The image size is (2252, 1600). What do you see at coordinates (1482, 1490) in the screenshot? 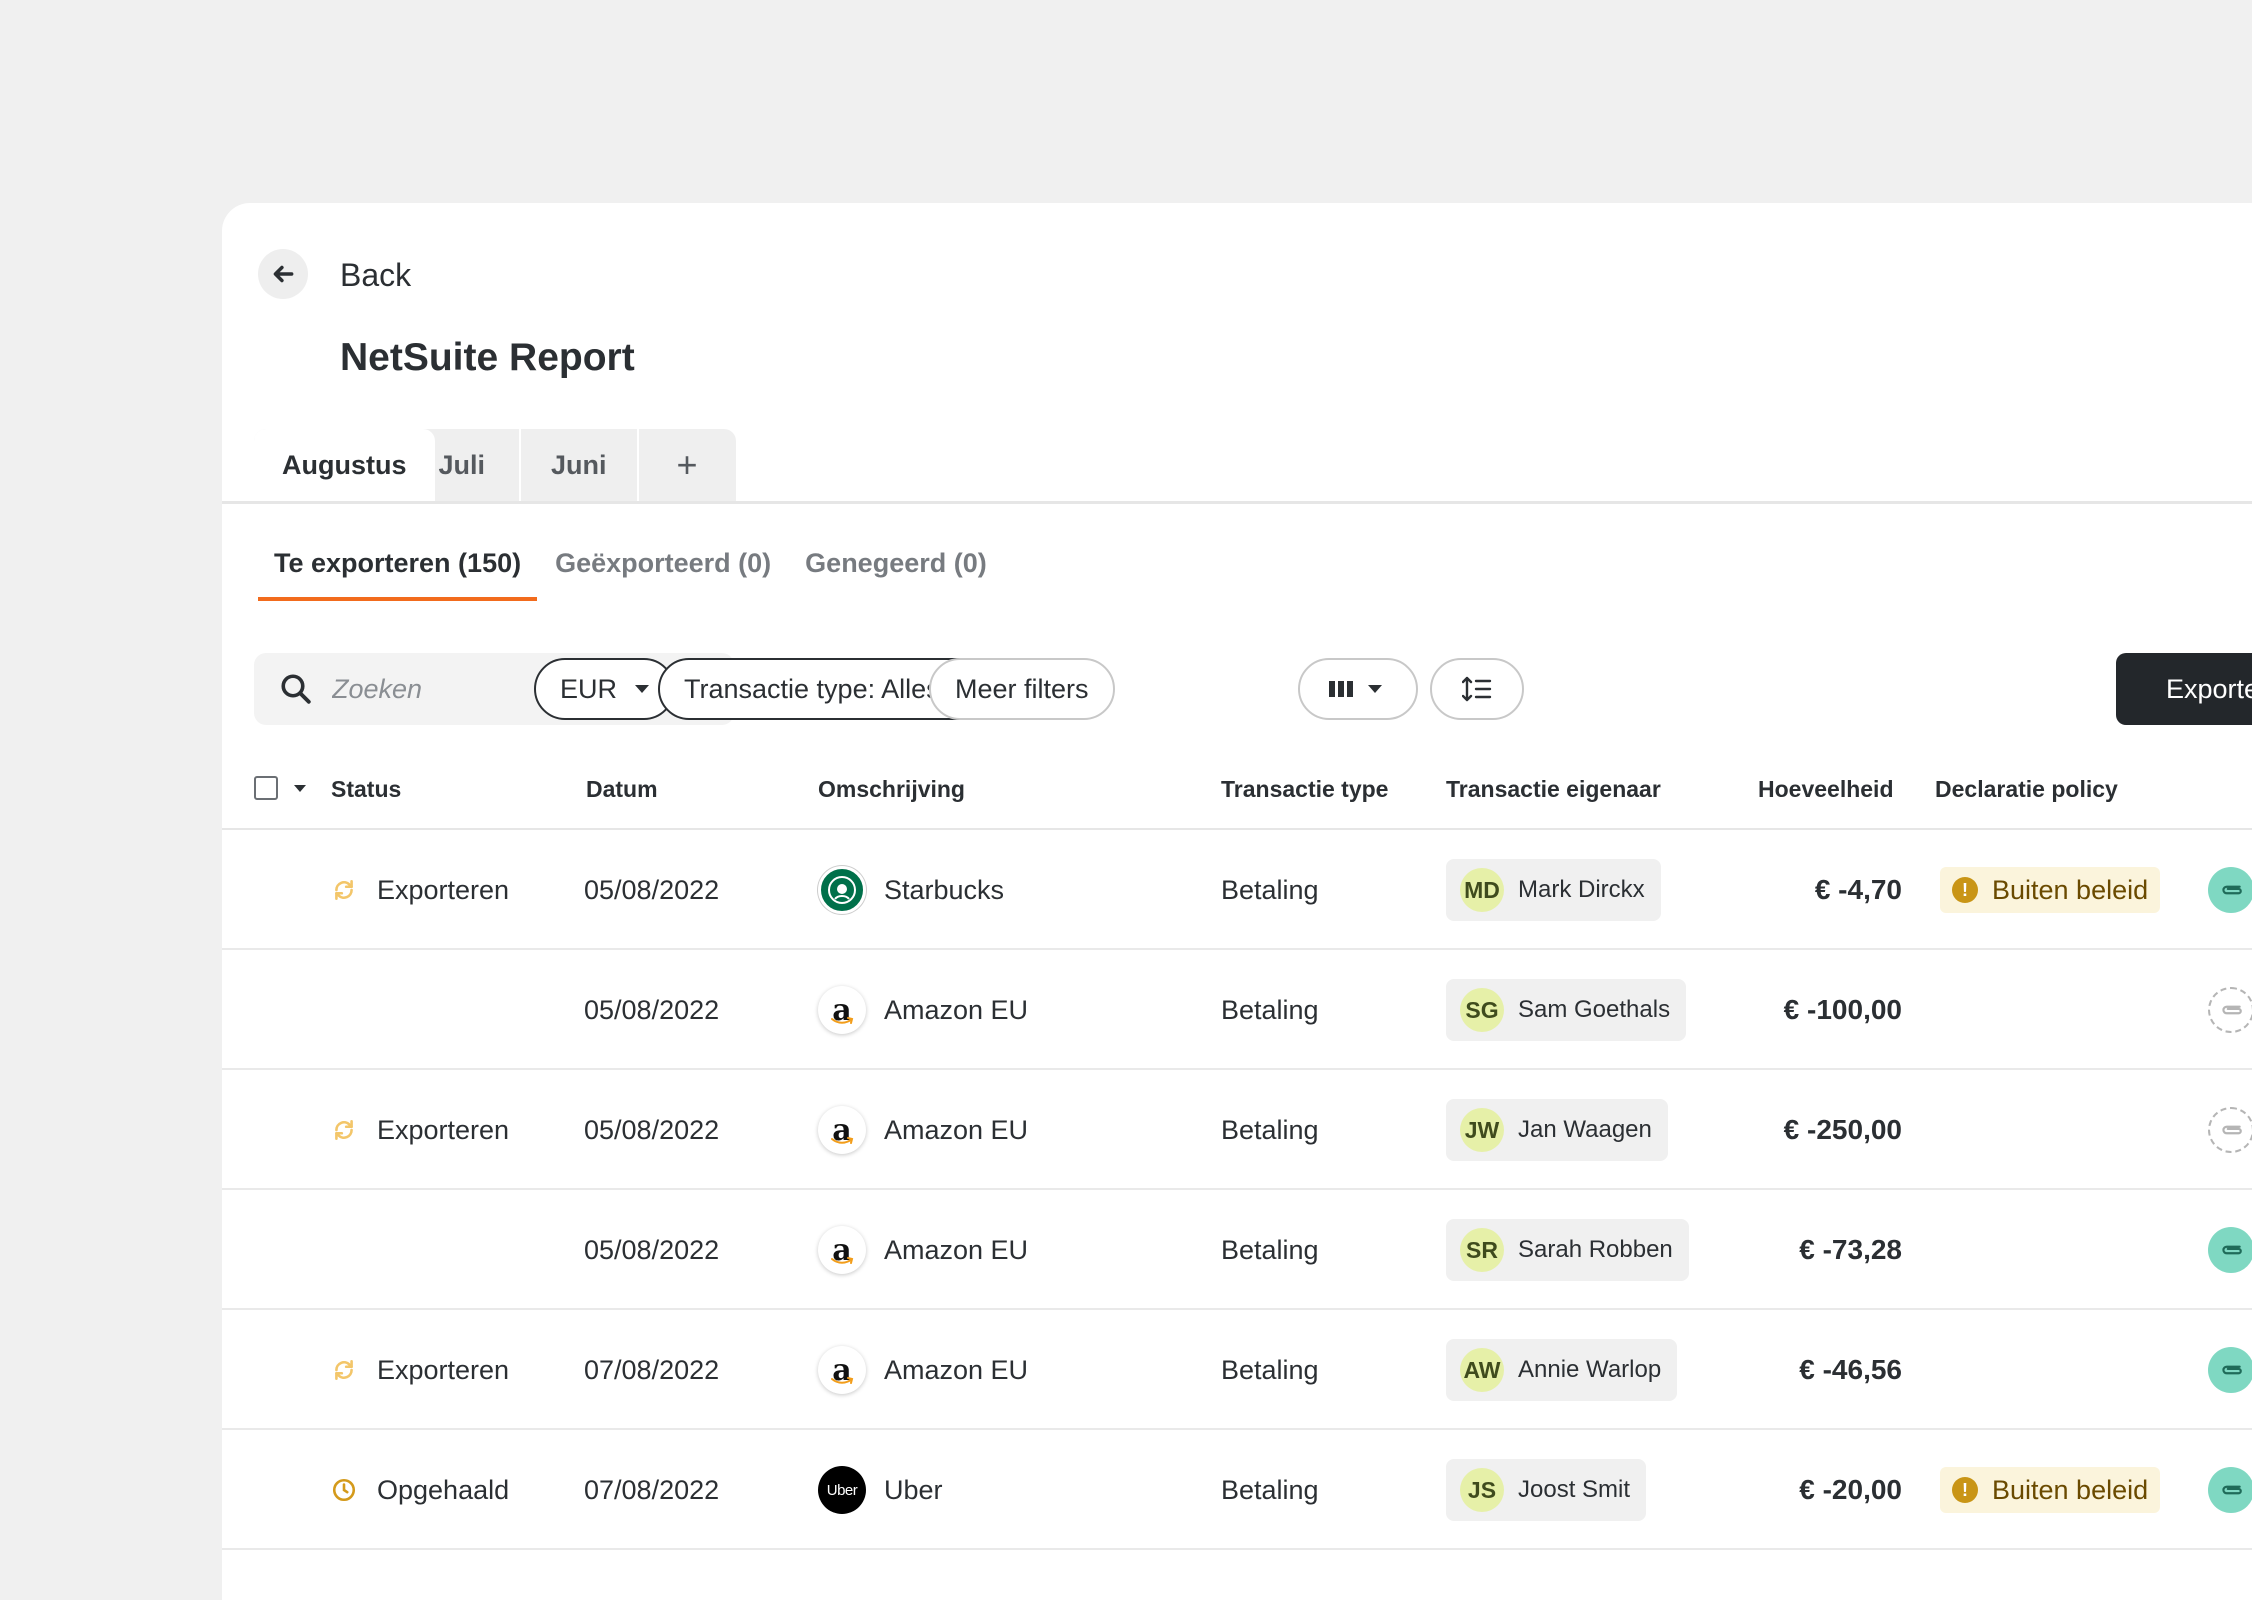
I see `avatar: JS` at bounding box center [1482, 1490].